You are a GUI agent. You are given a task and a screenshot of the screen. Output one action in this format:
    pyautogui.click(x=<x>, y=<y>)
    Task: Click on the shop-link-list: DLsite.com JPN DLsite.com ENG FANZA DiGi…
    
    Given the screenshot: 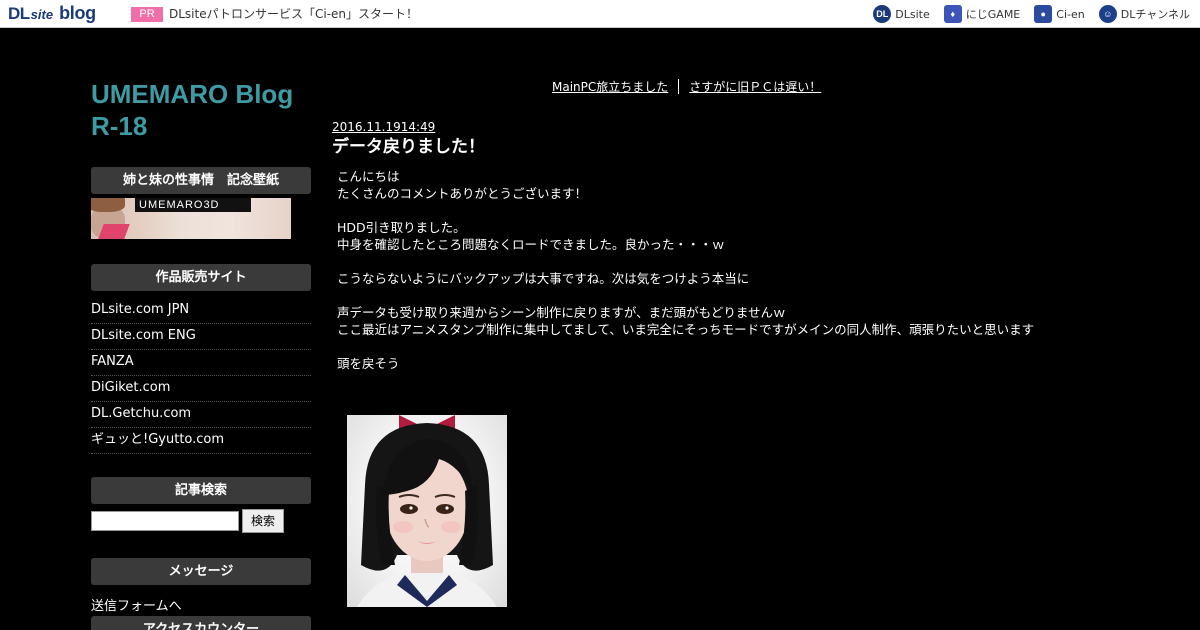 What is the action you would take?
    pyautogui.click(x=201, y=376)
    